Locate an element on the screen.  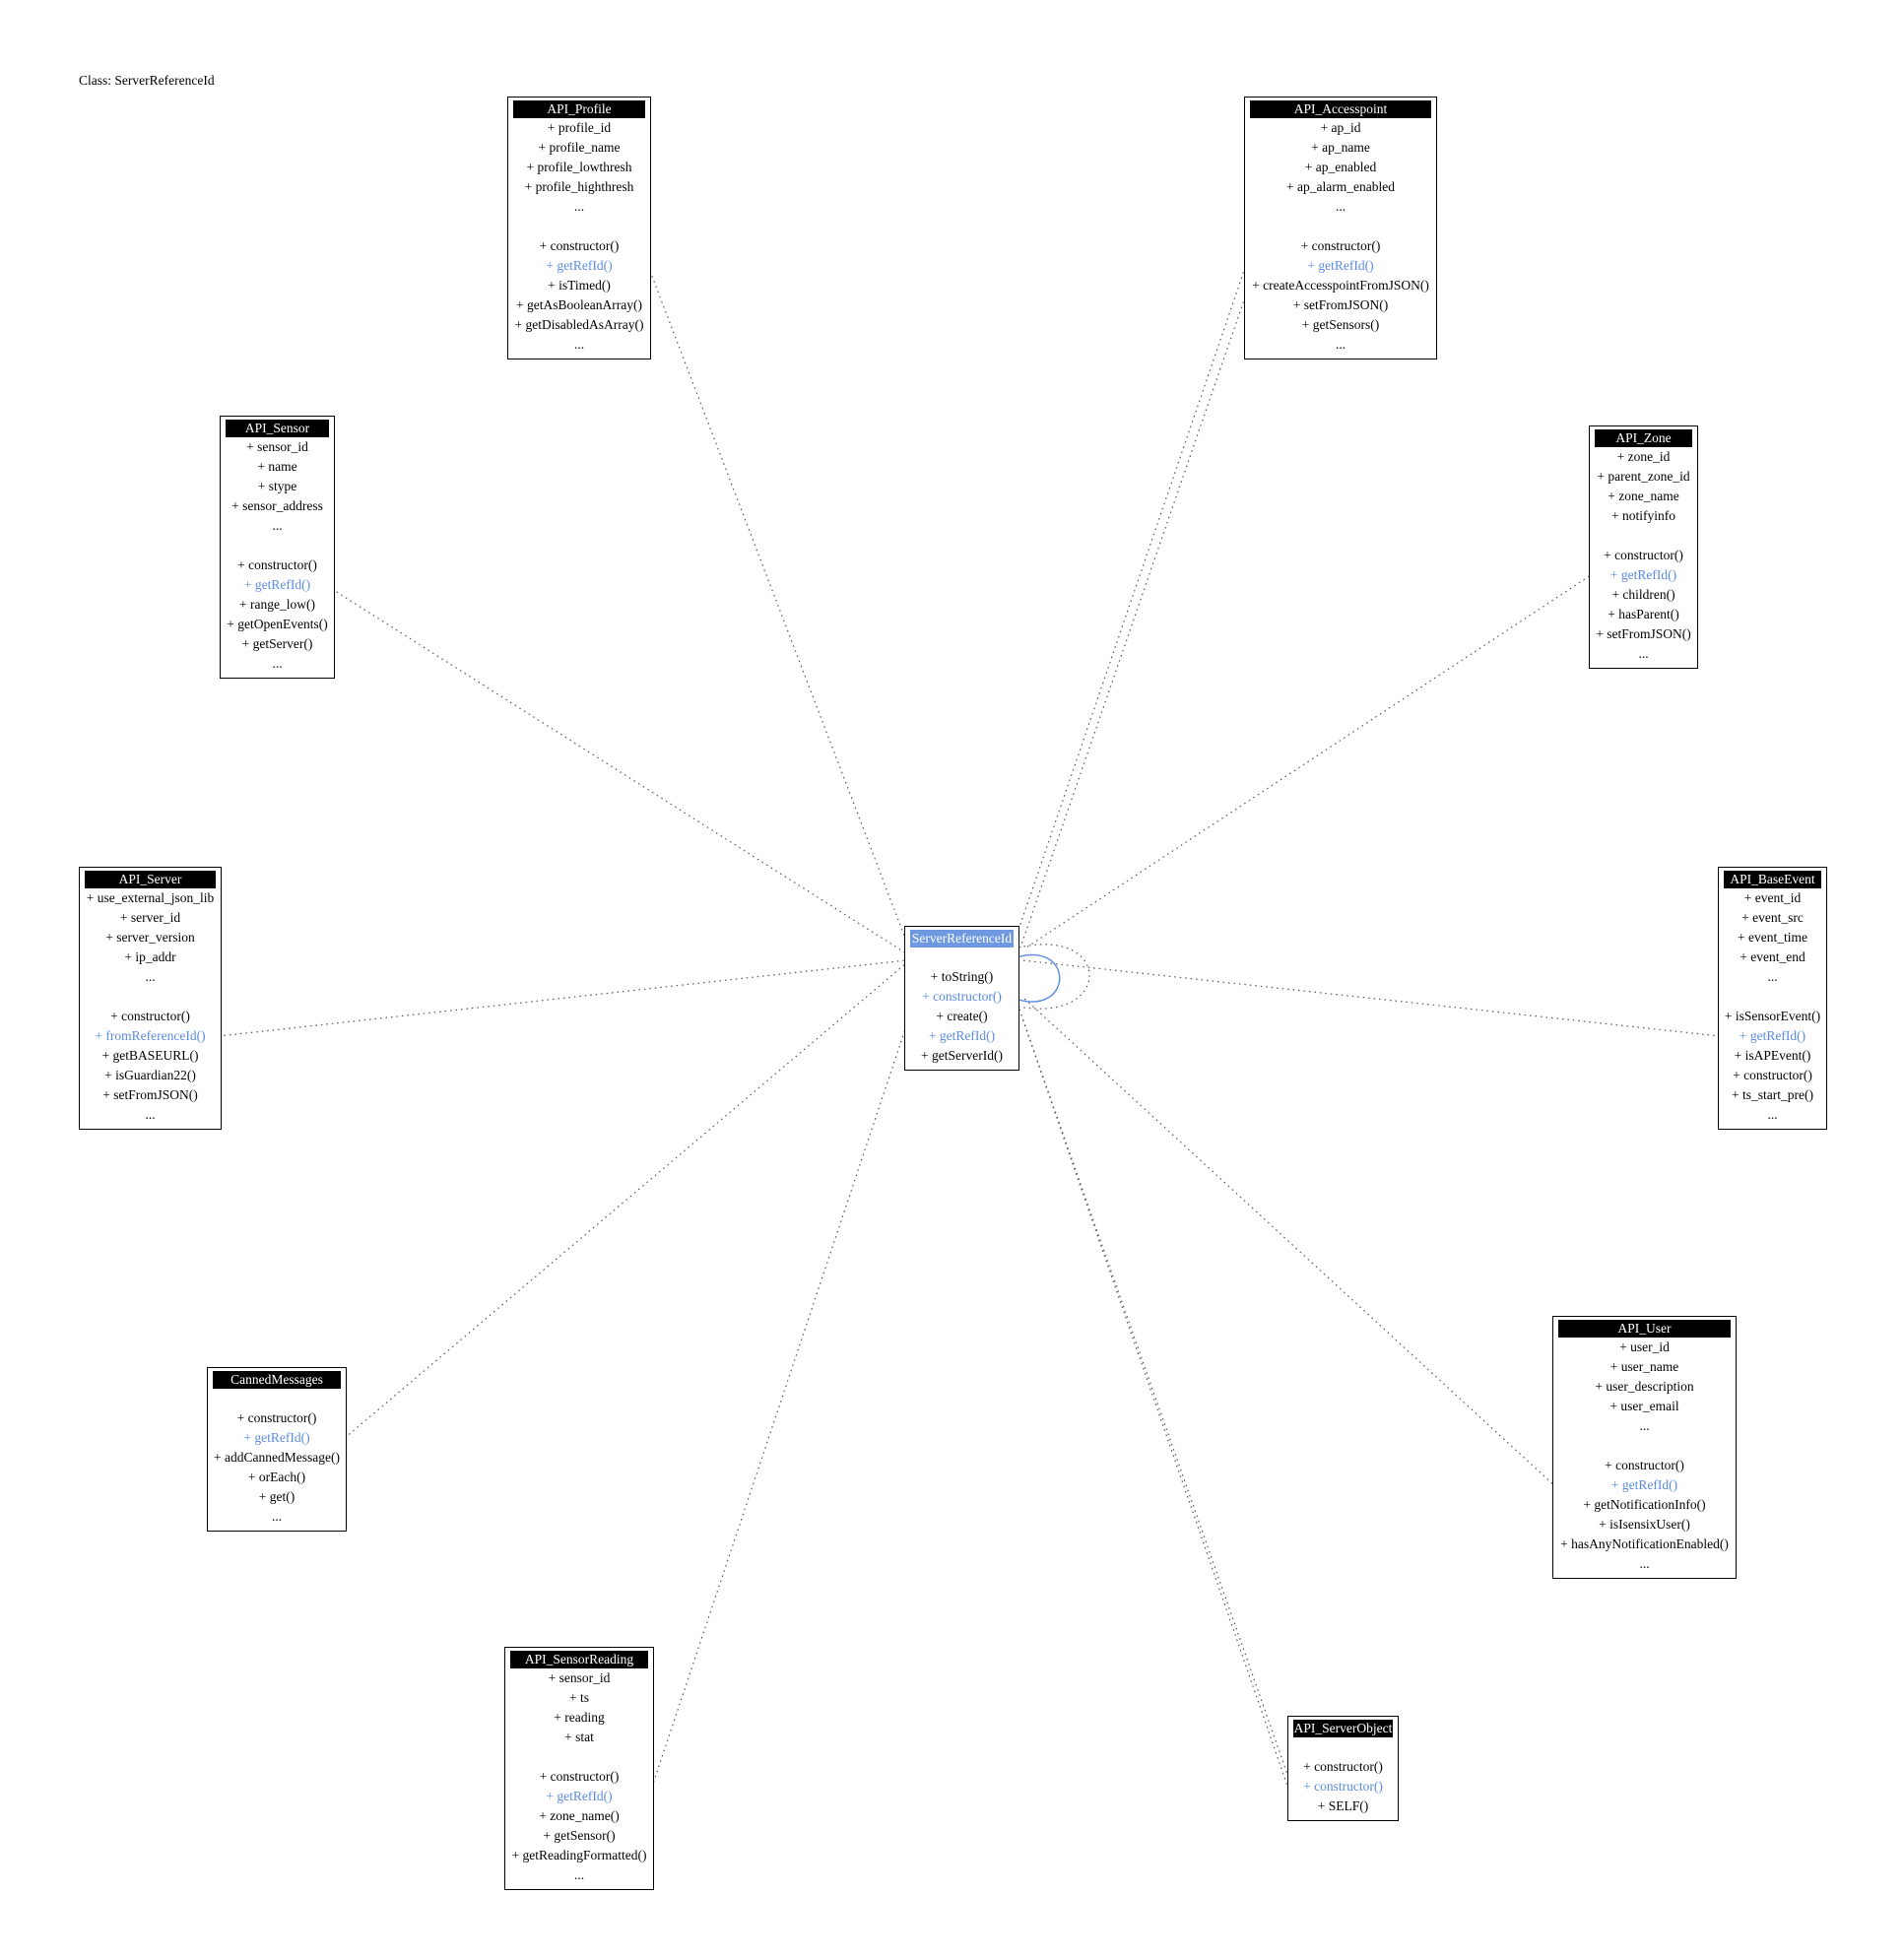
field: + zone_id is located at coordinates (1643, 457).